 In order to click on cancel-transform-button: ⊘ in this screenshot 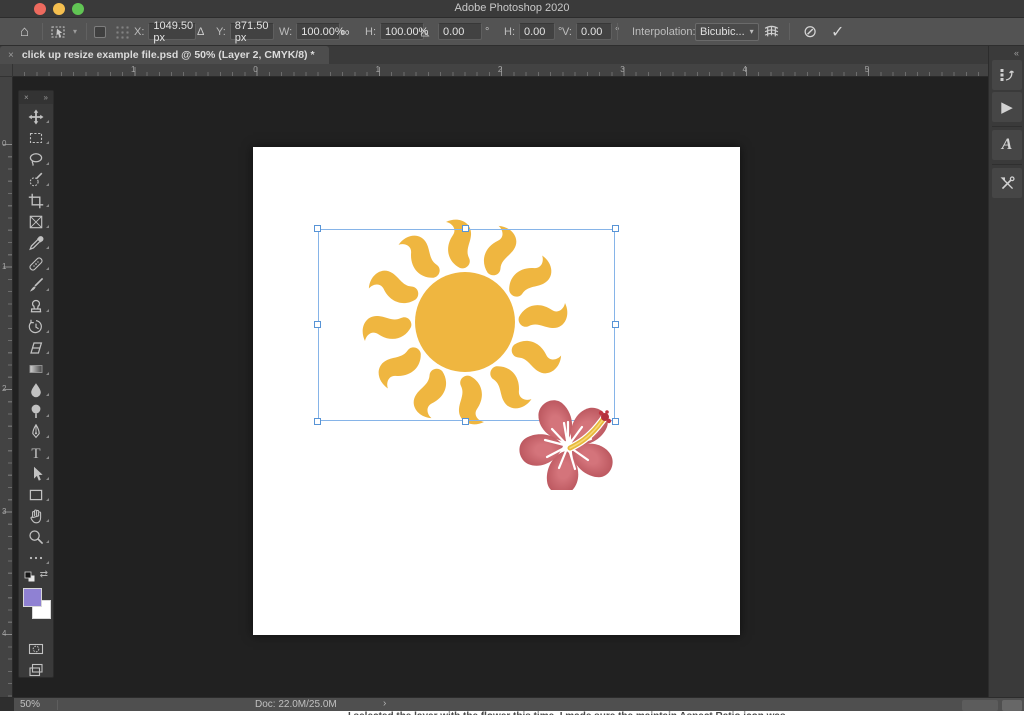, I will do `click(810, 32)`.